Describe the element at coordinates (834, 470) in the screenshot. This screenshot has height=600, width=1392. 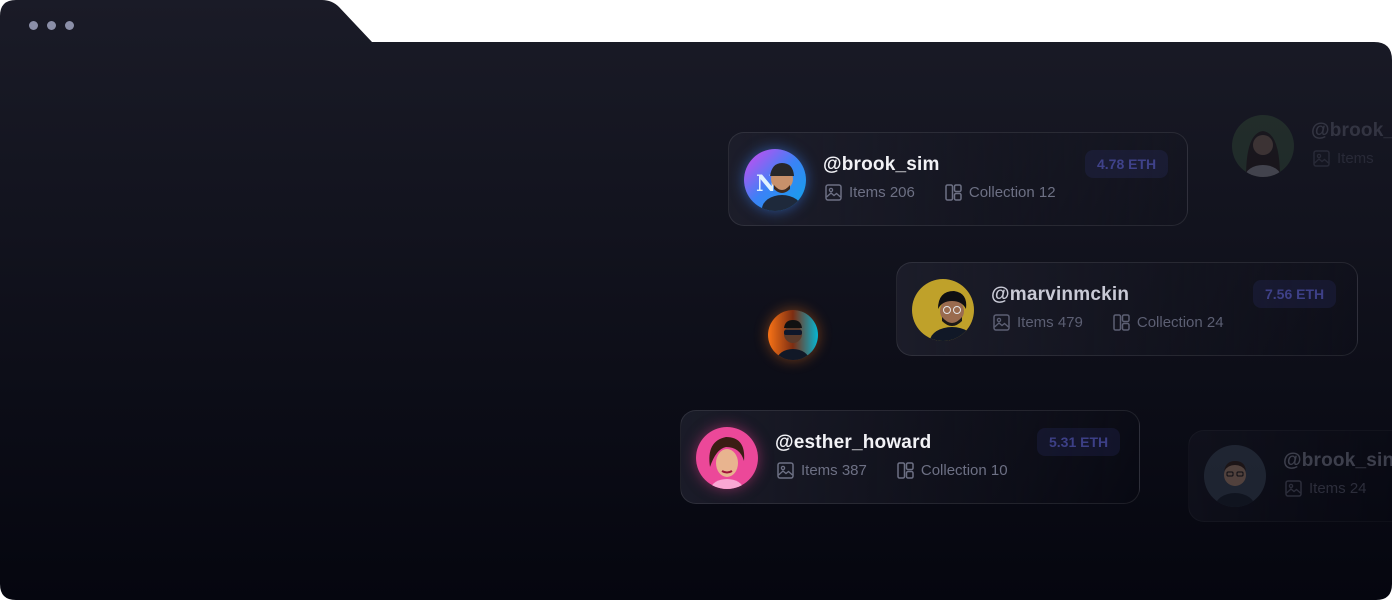
I see `items-count: Items 387` at that location.